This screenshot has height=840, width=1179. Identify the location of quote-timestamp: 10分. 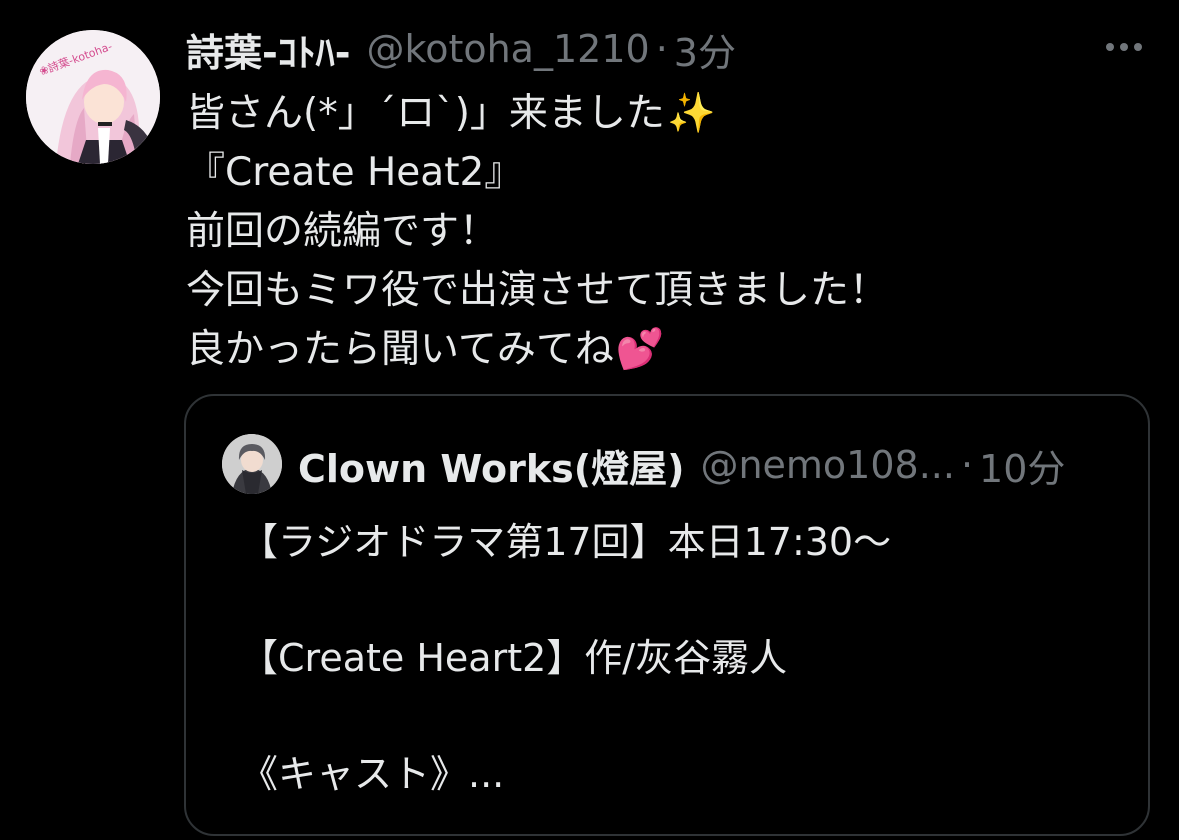
(1022, 465).